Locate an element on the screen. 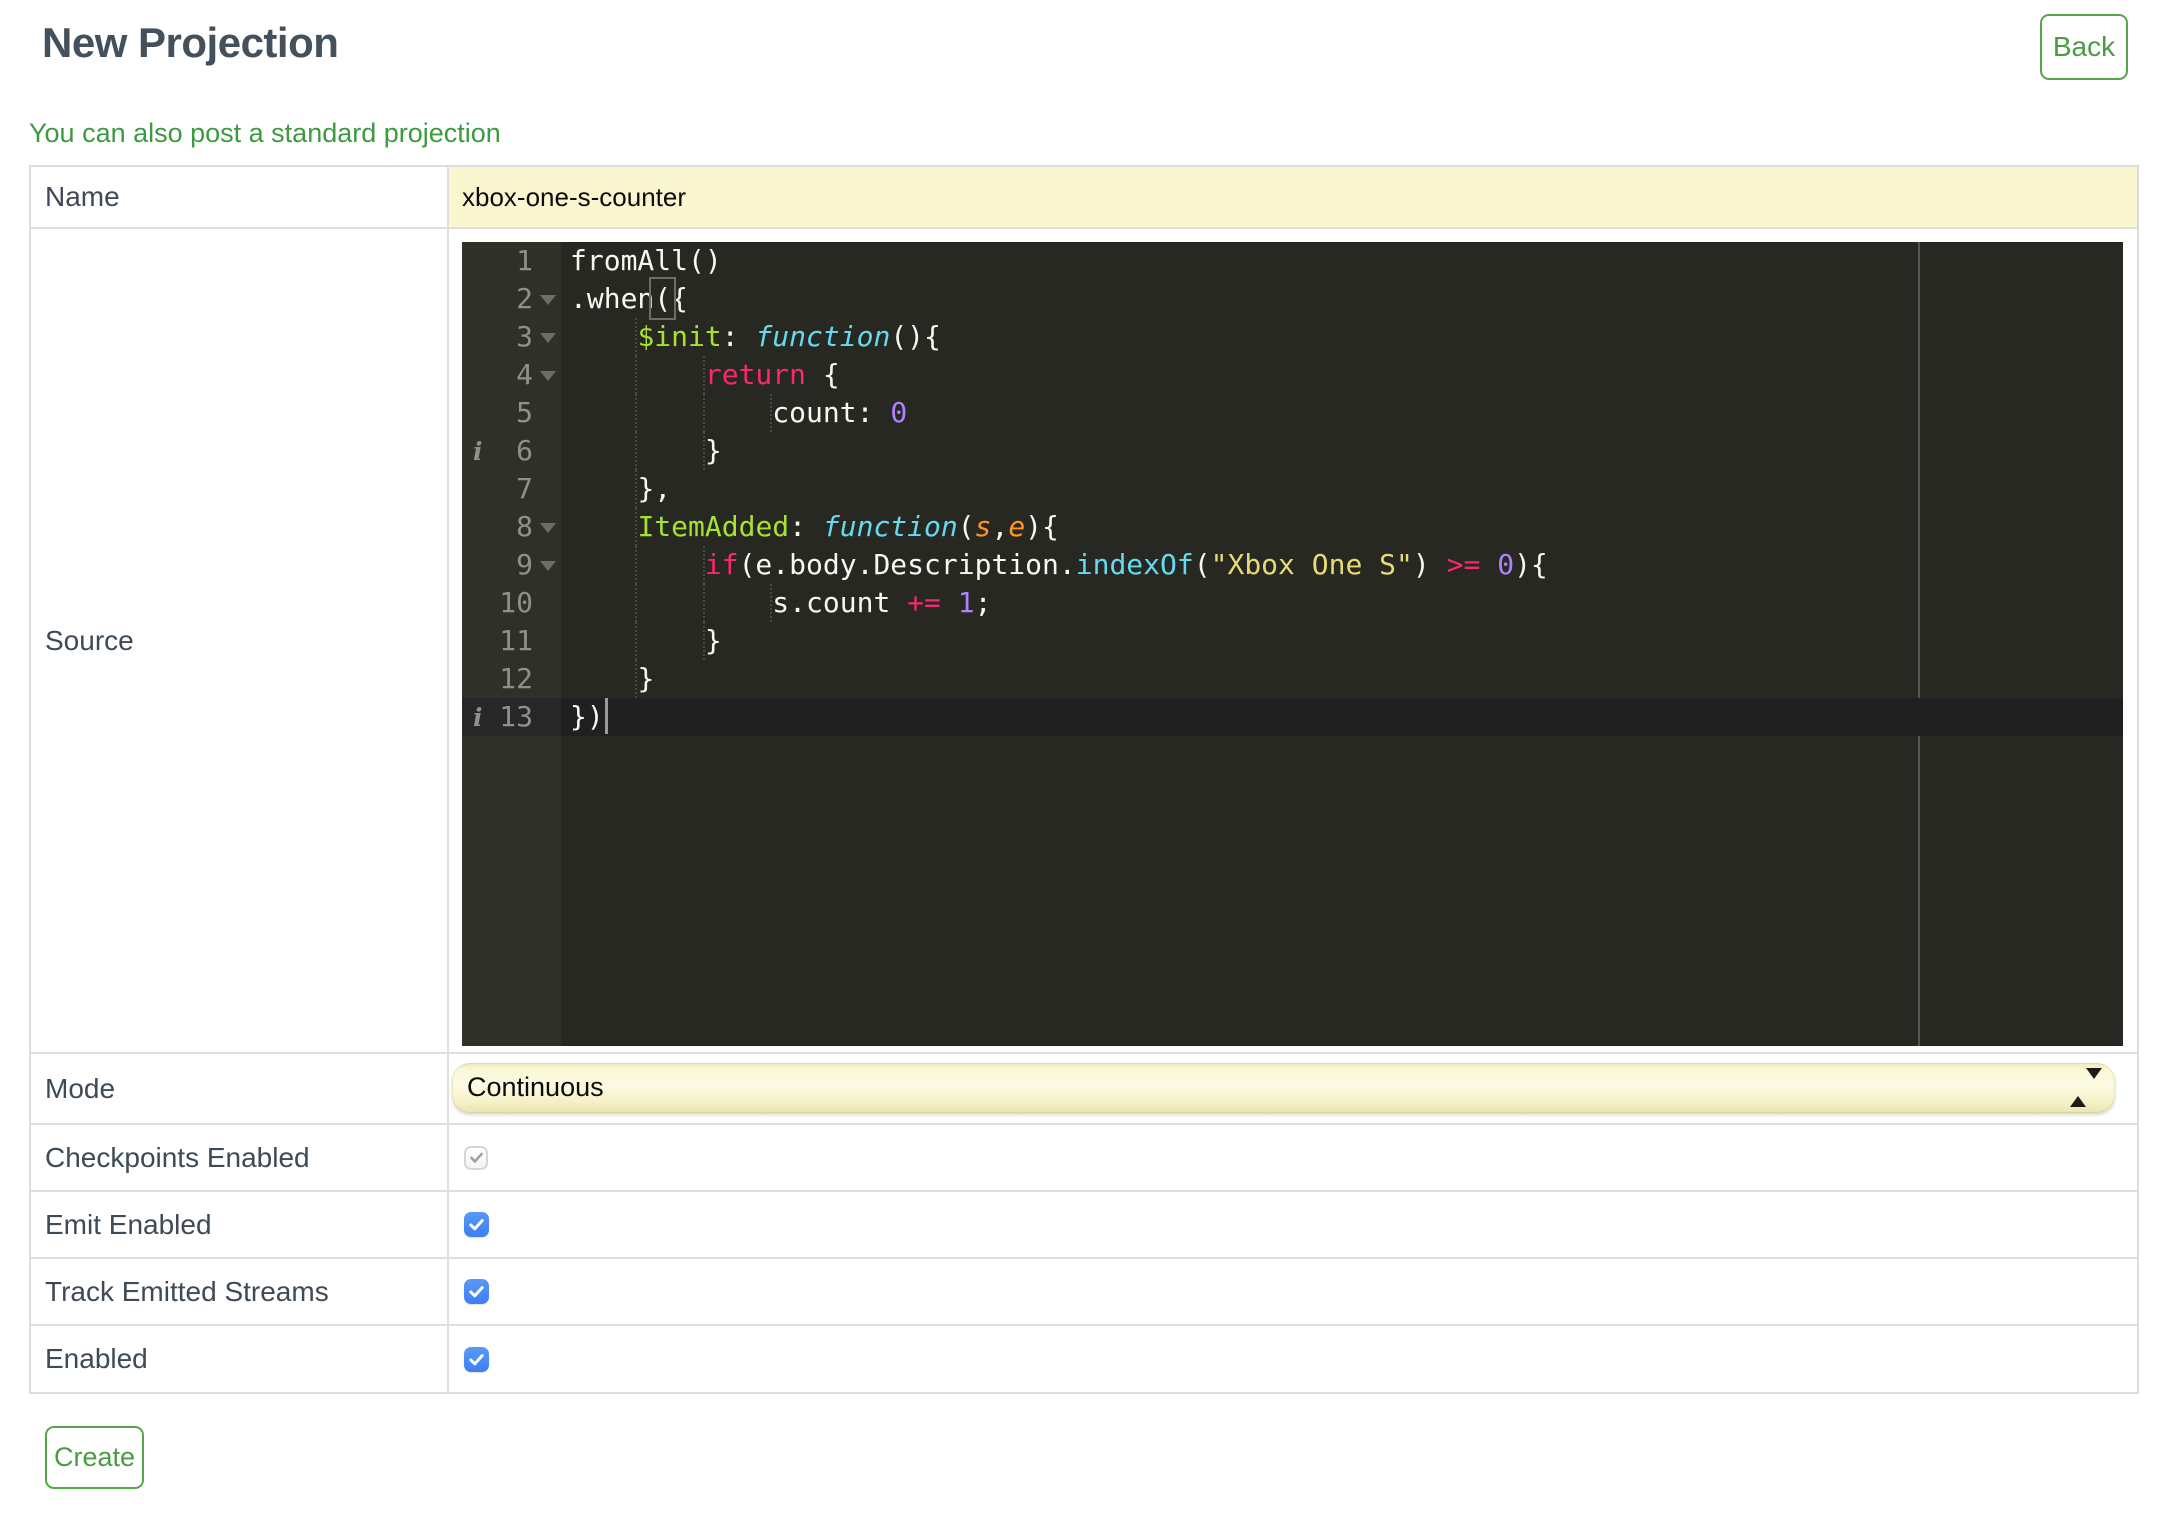 The width and height of the screenshot is (2166, 1513). code-text: $init: function(){ is located at coordinates (1342, 337).